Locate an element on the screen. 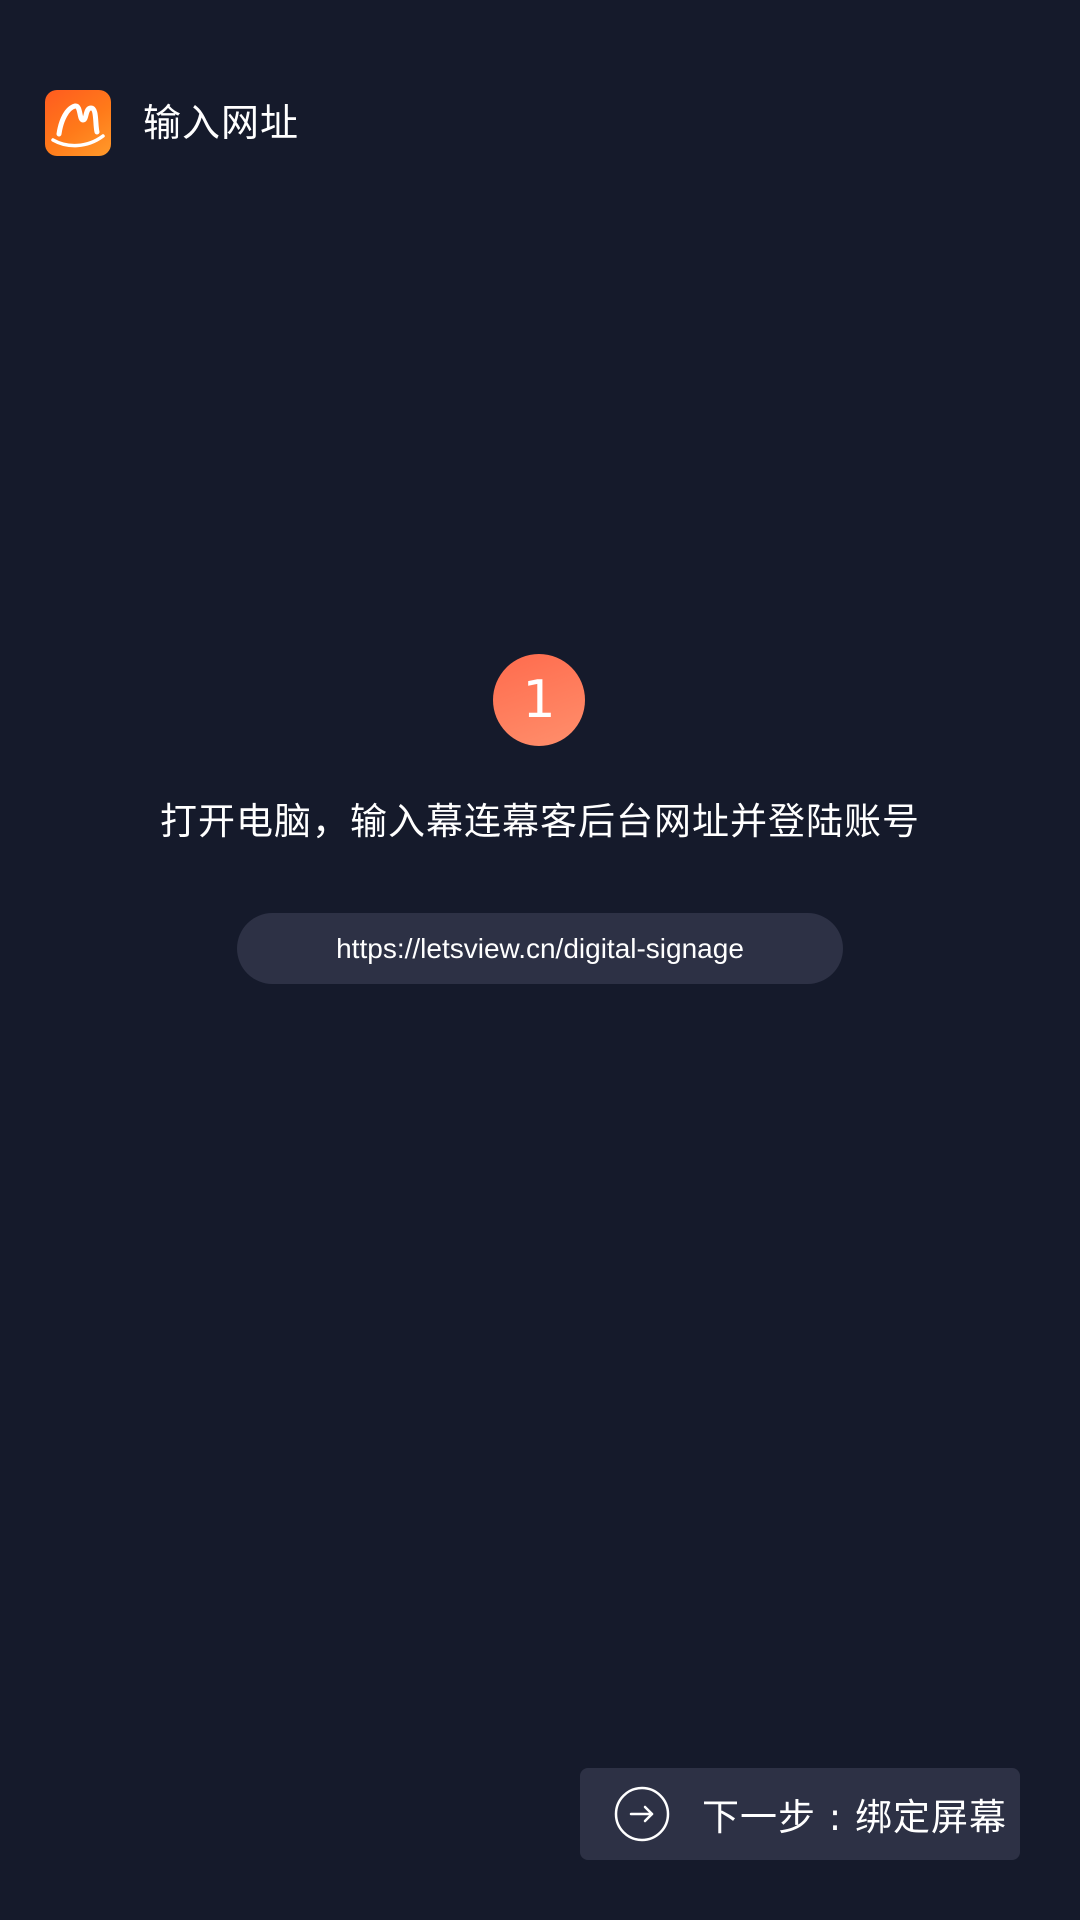  url-text: https://letsview.cn/digital-signage is located at coordinates (540, 948).